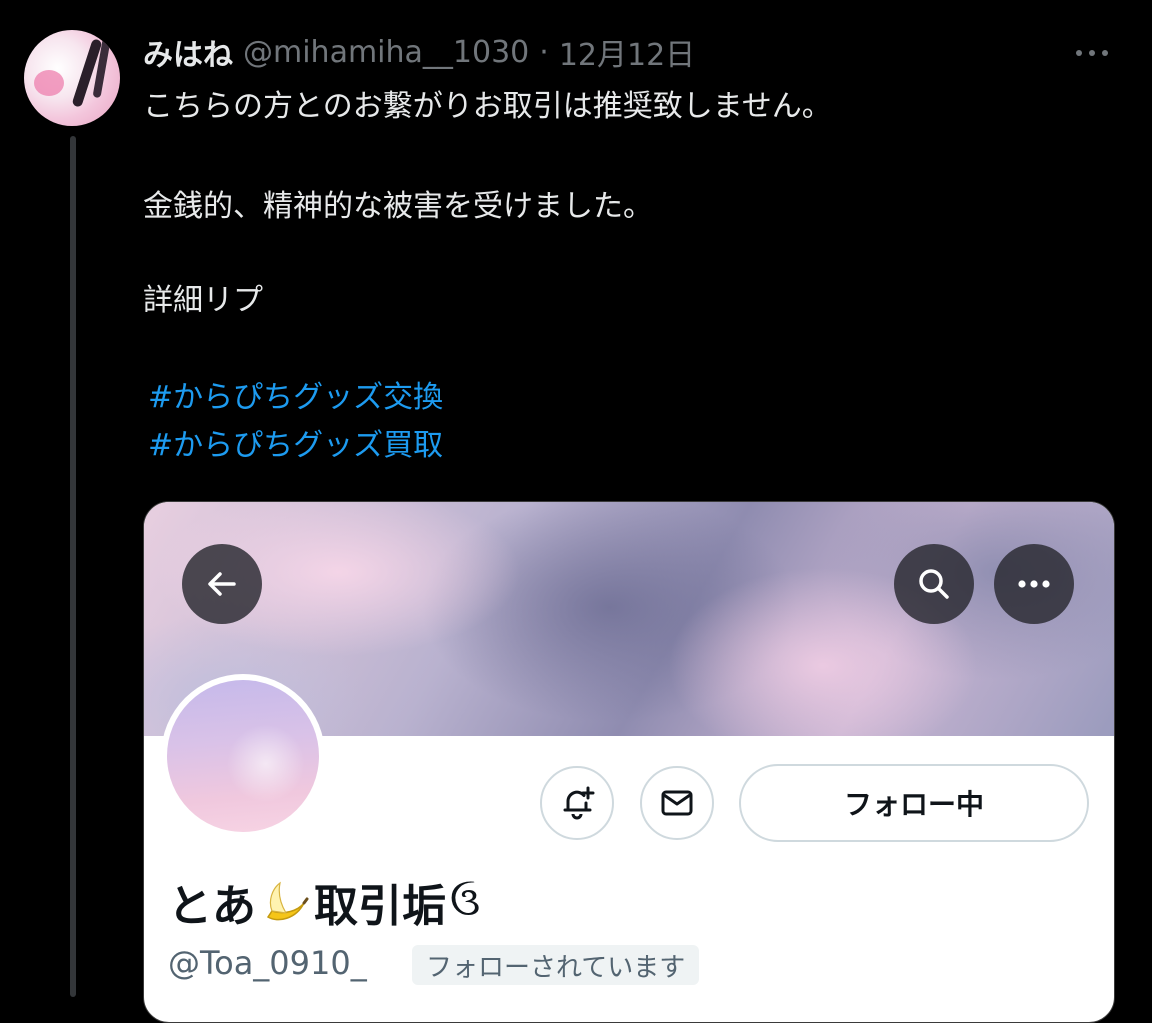 Image resolution: width=1152 pixels, height=1023 pixels. What do you see at coordinates (380, 906) in the screenshot?
I see `profile-name-suffix: 取引垢` at bounding box center [380, 906].